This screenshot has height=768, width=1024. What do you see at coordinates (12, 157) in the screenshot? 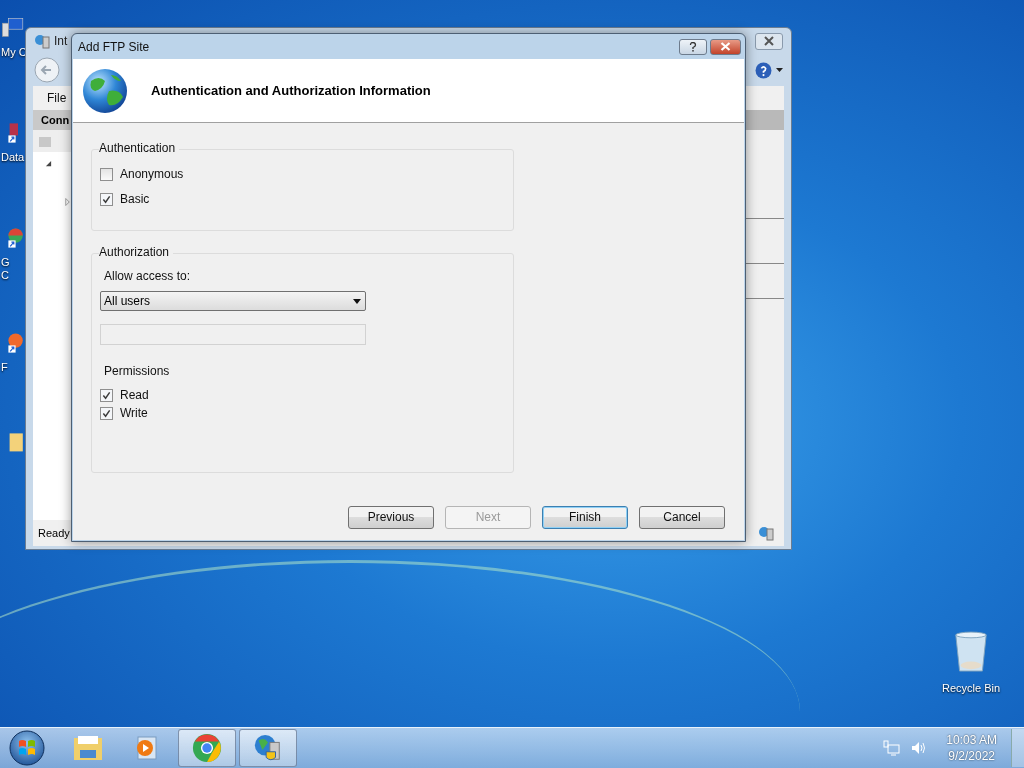
I see `desktop-icon-label: Data` at bounding box center [12, 157].